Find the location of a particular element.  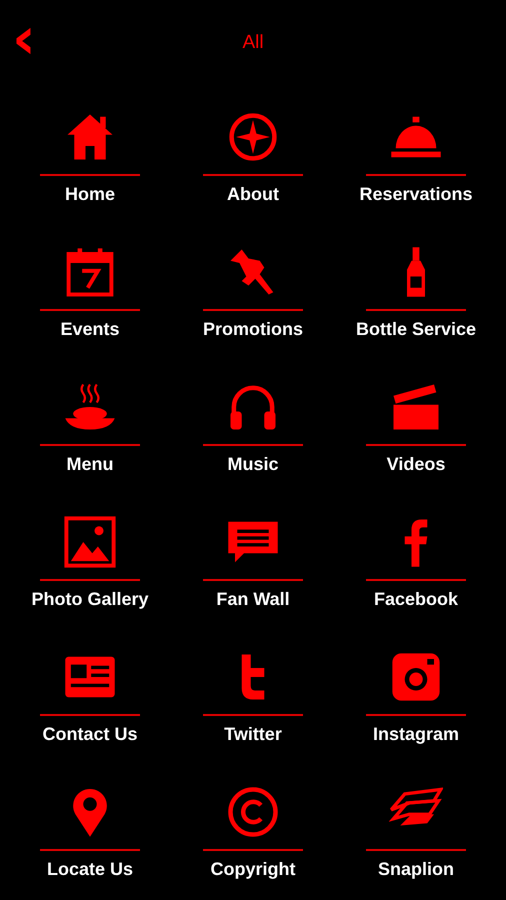

image-icon is located at coordinates (90, 542).